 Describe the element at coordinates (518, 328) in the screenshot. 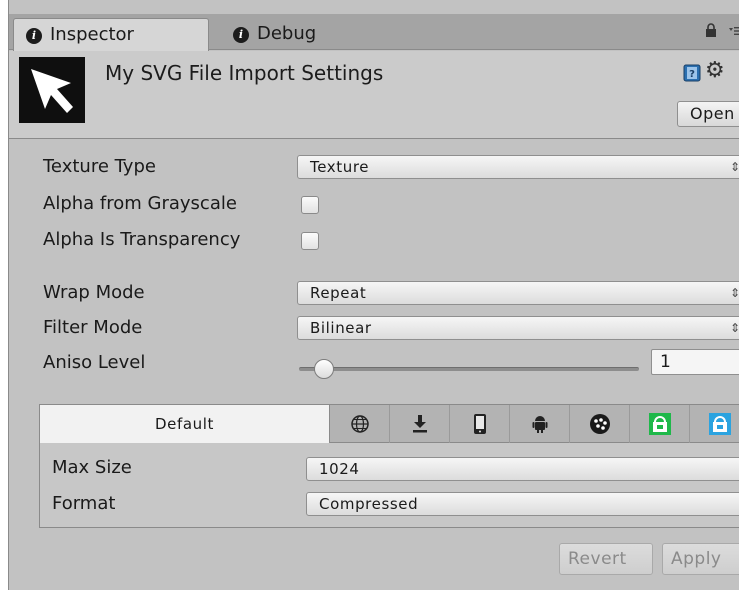

I see `filter-mode-dropdown: Bilinear ⇕` at that location.